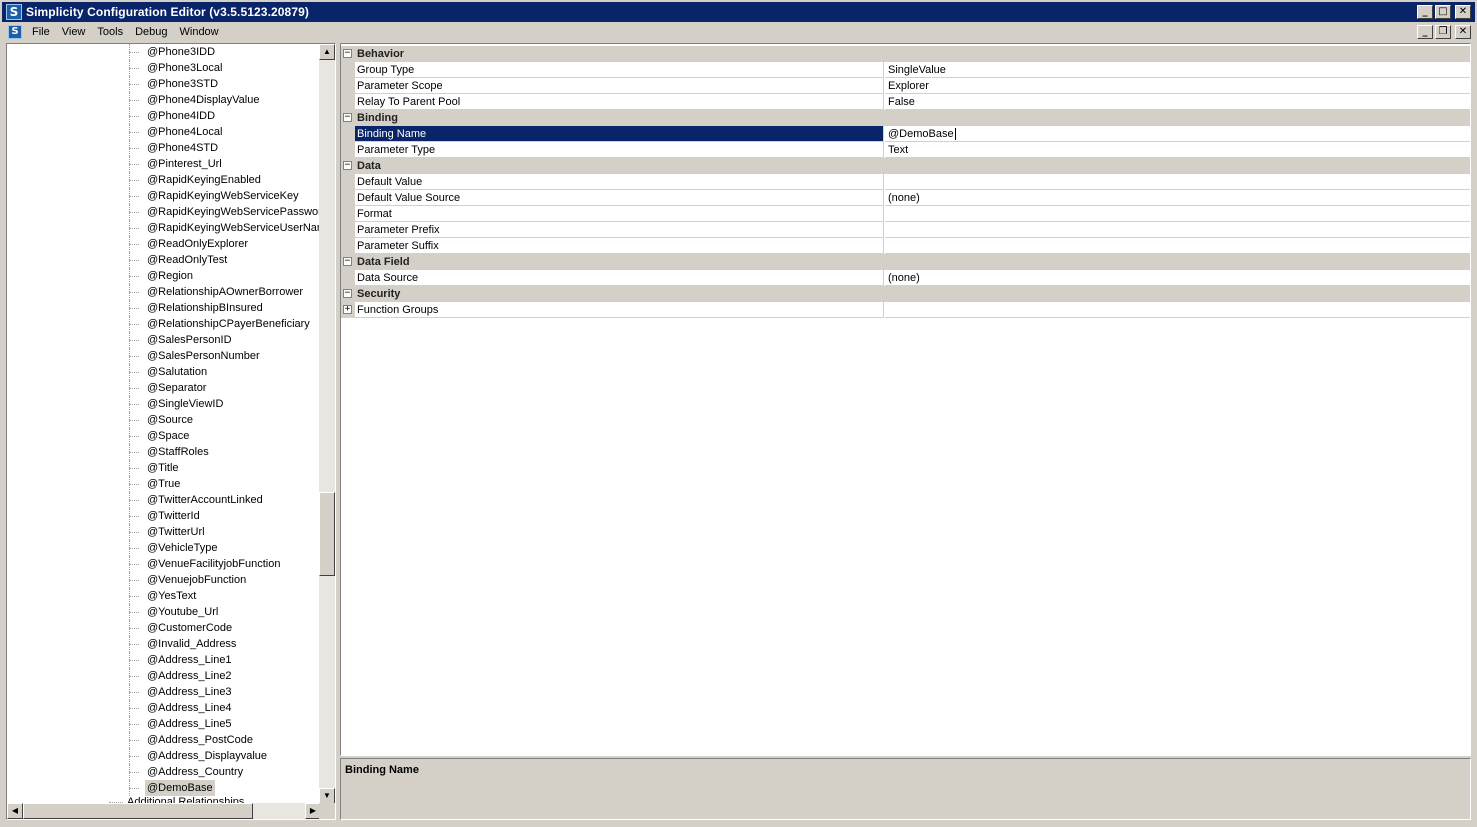 The width and height of the screenshot is (1477, 827). What do you see at coordinates (15, 32) in the screenshot?
I see `document-icon: S` at bounding box center [15, 32].